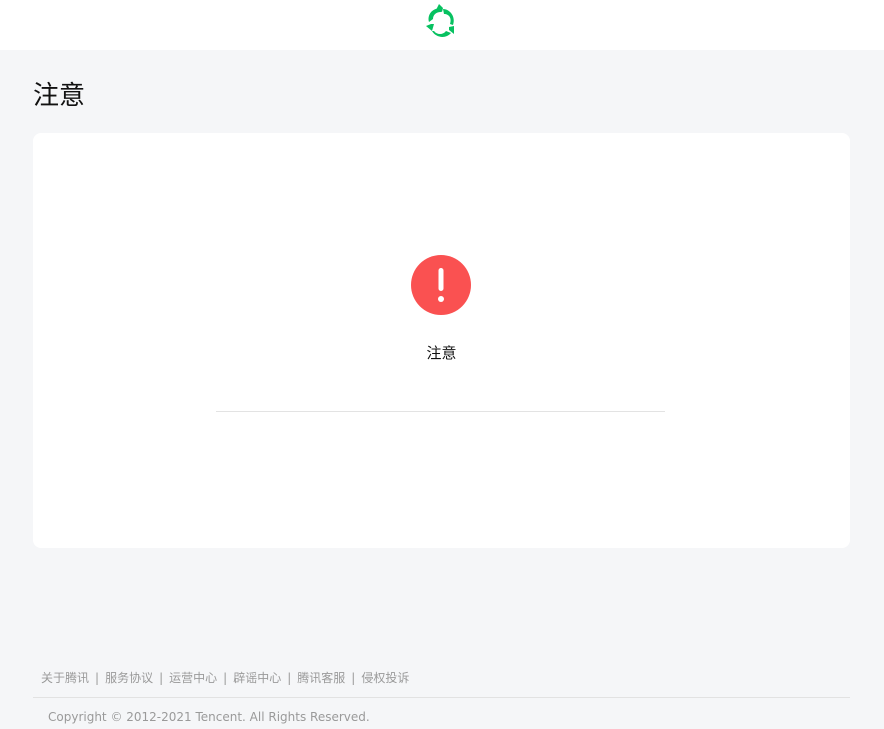  Describe the element at coordinates (193, 678) in the screenshot. I see `footer-link-operations-center: 运营中心` at that location.